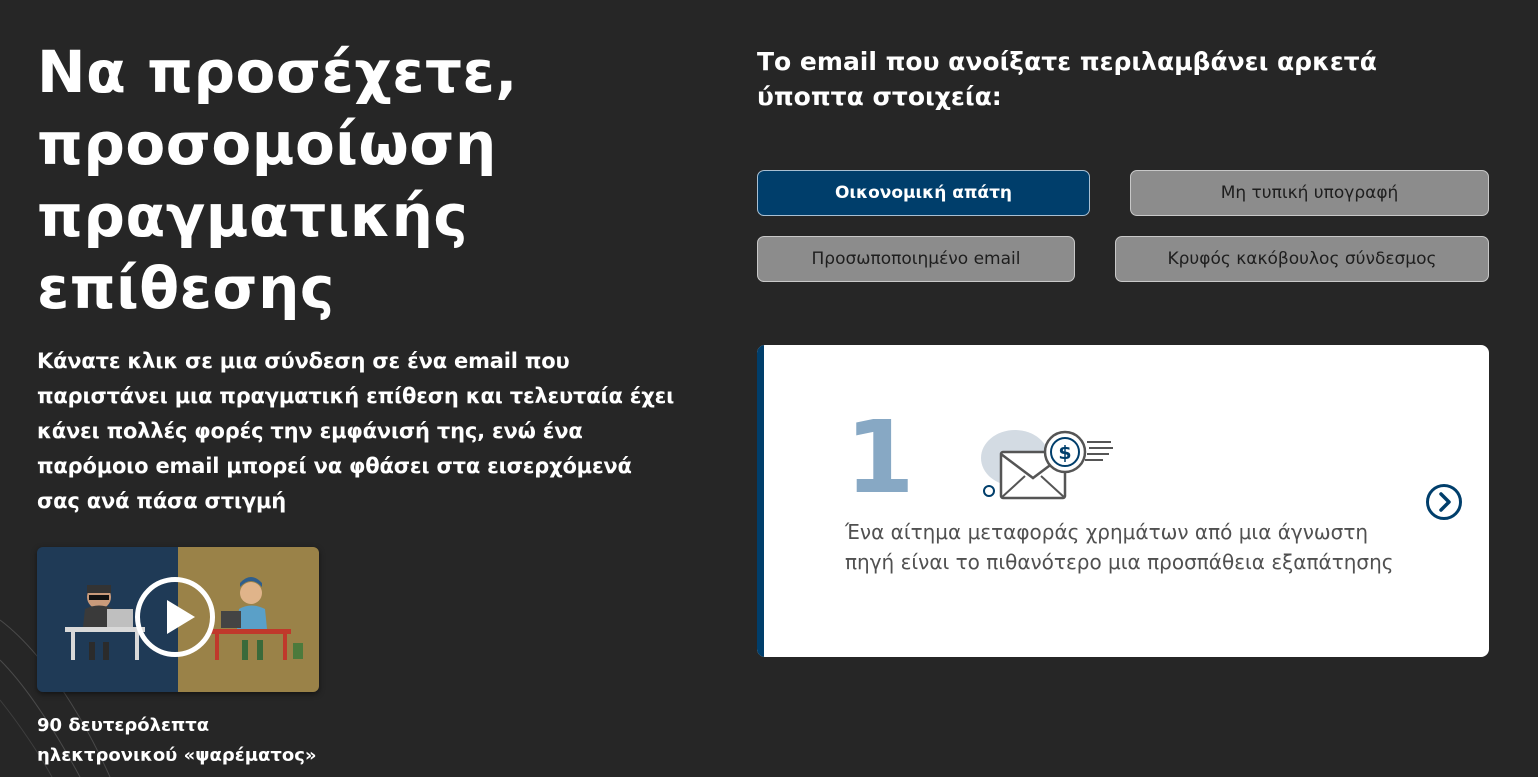  What do you see at coordinates (1302, 259) in the screenshot?
I see `tag-hidden-malicious-link: Κρυφός κακόβουλος σύνδεσμος` at bounding box center [1302, 259].